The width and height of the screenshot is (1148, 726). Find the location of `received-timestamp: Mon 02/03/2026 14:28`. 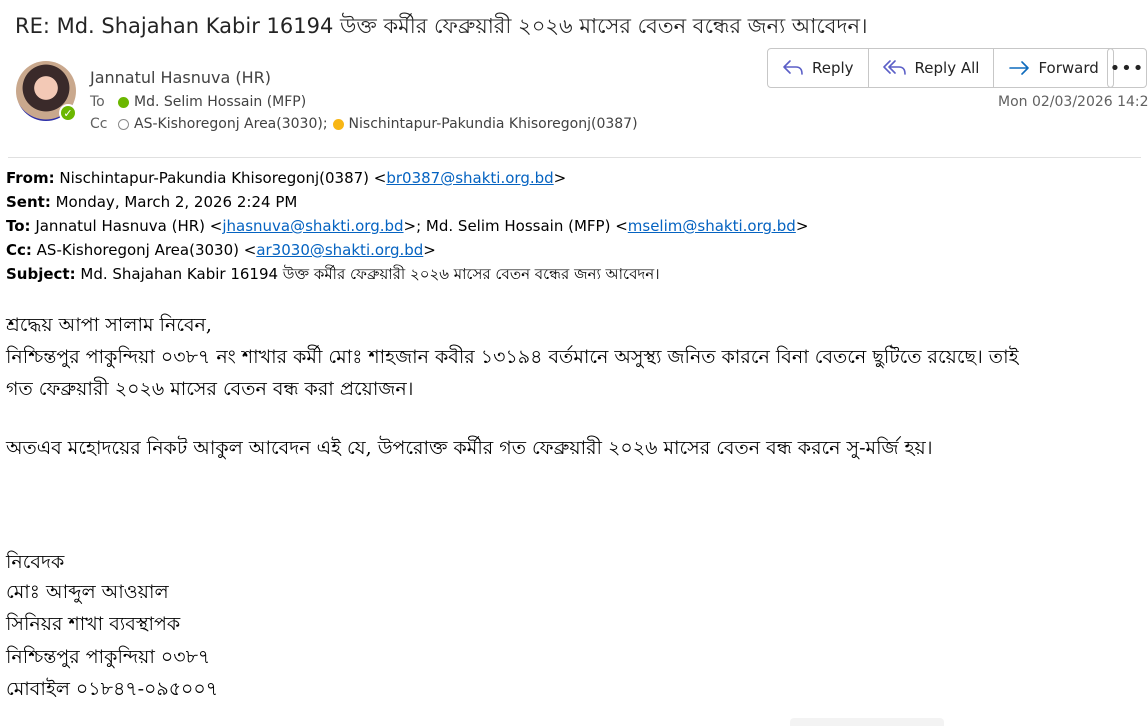

received-timestamp: Mon 02/03/2026 14:28 is located at coordinates (1073, 102).